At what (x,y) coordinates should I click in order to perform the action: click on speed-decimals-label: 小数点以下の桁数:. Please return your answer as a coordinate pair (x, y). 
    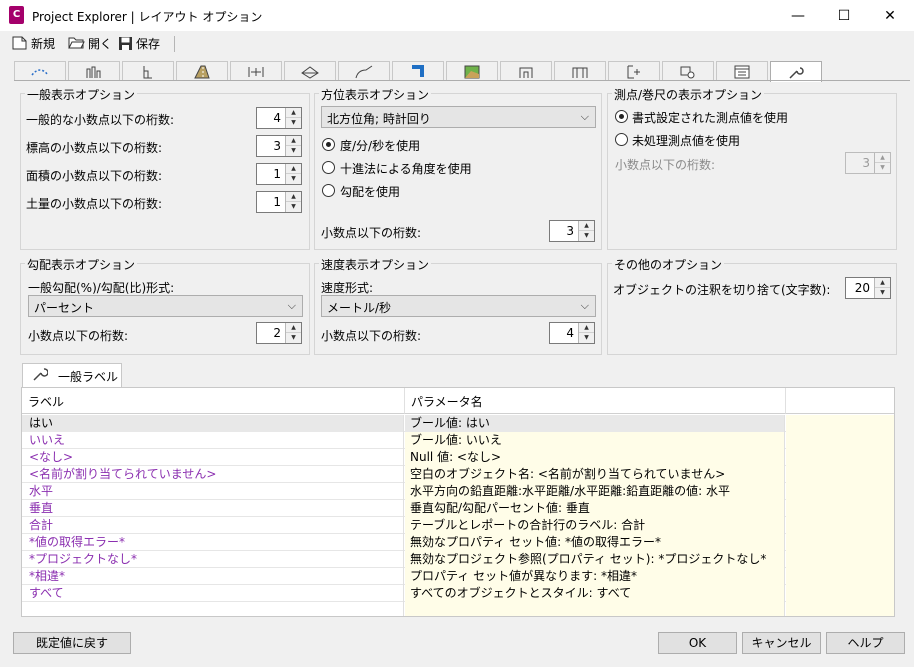
    Looking at the image, I should click on (371, 336).